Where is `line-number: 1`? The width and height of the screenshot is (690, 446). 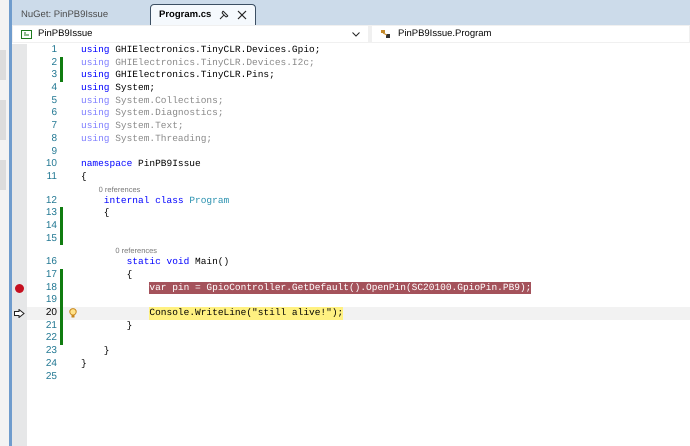
line-number: 1 is located at coordinates (54, 50).